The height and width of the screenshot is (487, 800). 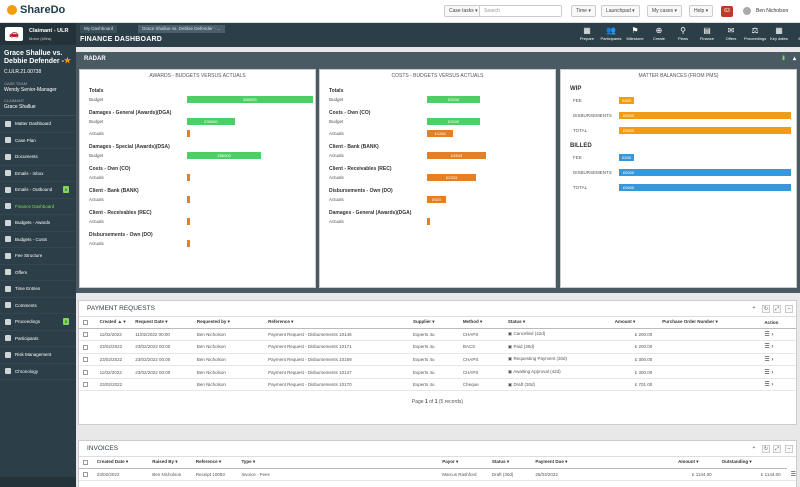 I want to click on balance-bar: £5600, so click(x=705, y=187).